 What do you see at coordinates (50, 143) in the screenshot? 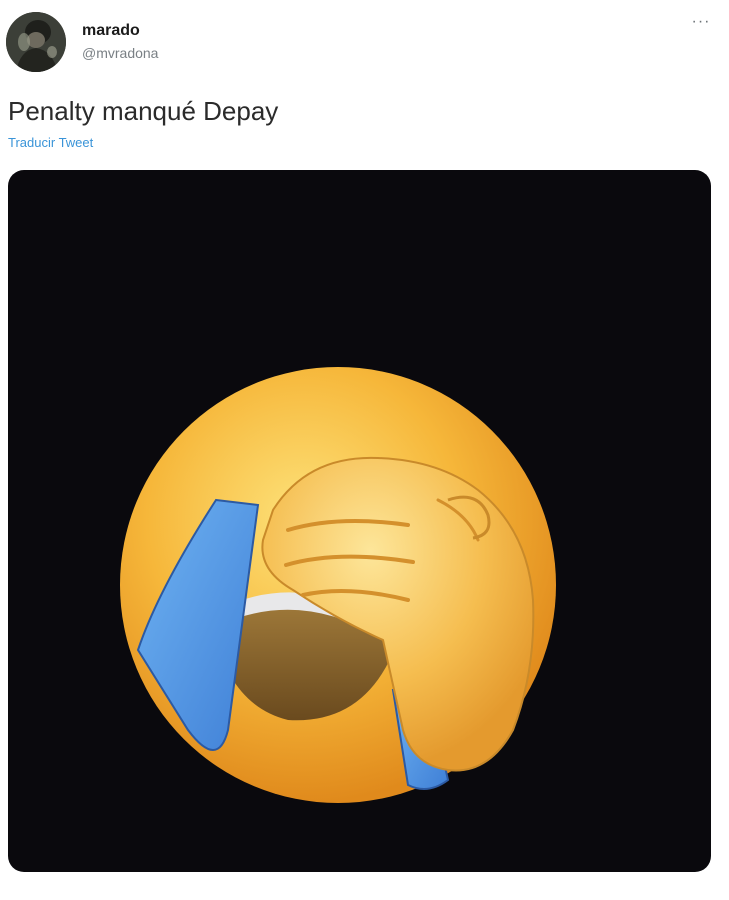
I see `translate-tweet-link: Traducir Tweet` at bounding box center [50, 143].